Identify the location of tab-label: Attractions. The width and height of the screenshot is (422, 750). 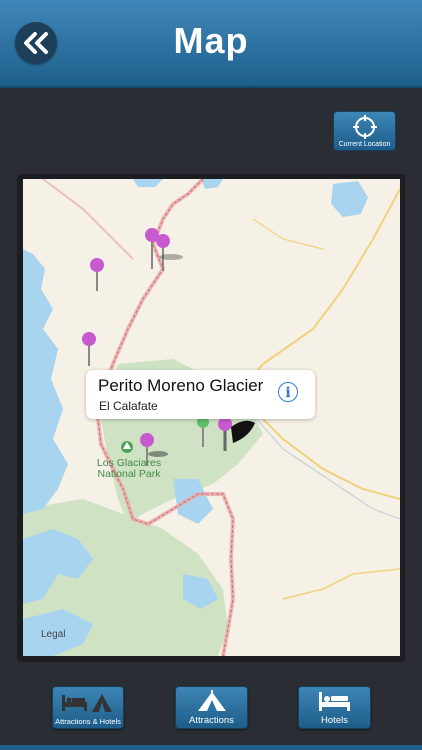
(211, 720).